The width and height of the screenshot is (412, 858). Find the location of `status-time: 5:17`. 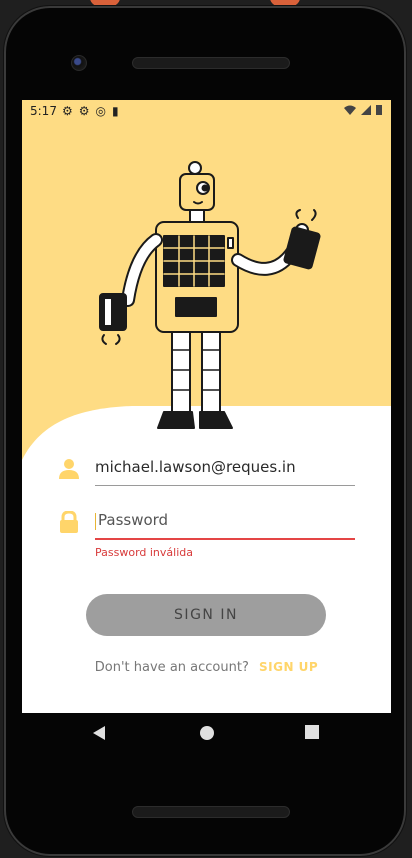

status-time: 5:17 is located at coordinates (43, 111).